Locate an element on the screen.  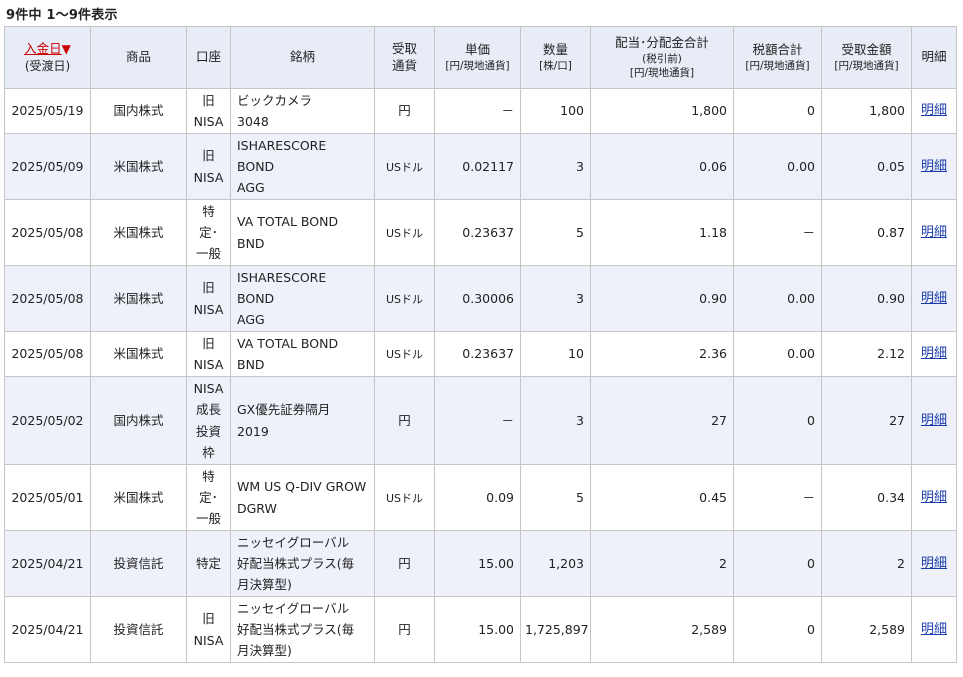
security-line: 好配当株式プラス(毎 is located at coordinates (296, 563).